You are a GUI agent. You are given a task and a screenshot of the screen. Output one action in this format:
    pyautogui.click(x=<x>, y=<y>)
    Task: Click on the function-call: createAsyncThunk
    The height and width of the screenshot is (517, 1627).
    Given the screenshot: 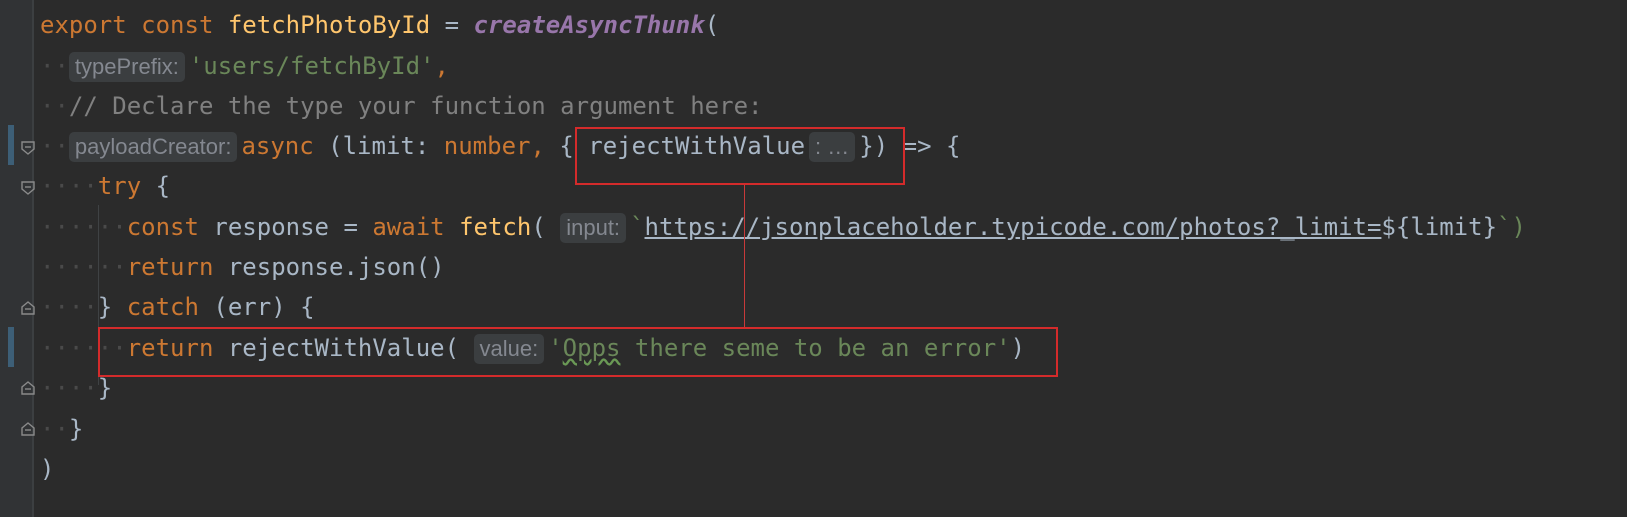 What is the action you would take?
    pyautogui.click(x=589, y=25)
    